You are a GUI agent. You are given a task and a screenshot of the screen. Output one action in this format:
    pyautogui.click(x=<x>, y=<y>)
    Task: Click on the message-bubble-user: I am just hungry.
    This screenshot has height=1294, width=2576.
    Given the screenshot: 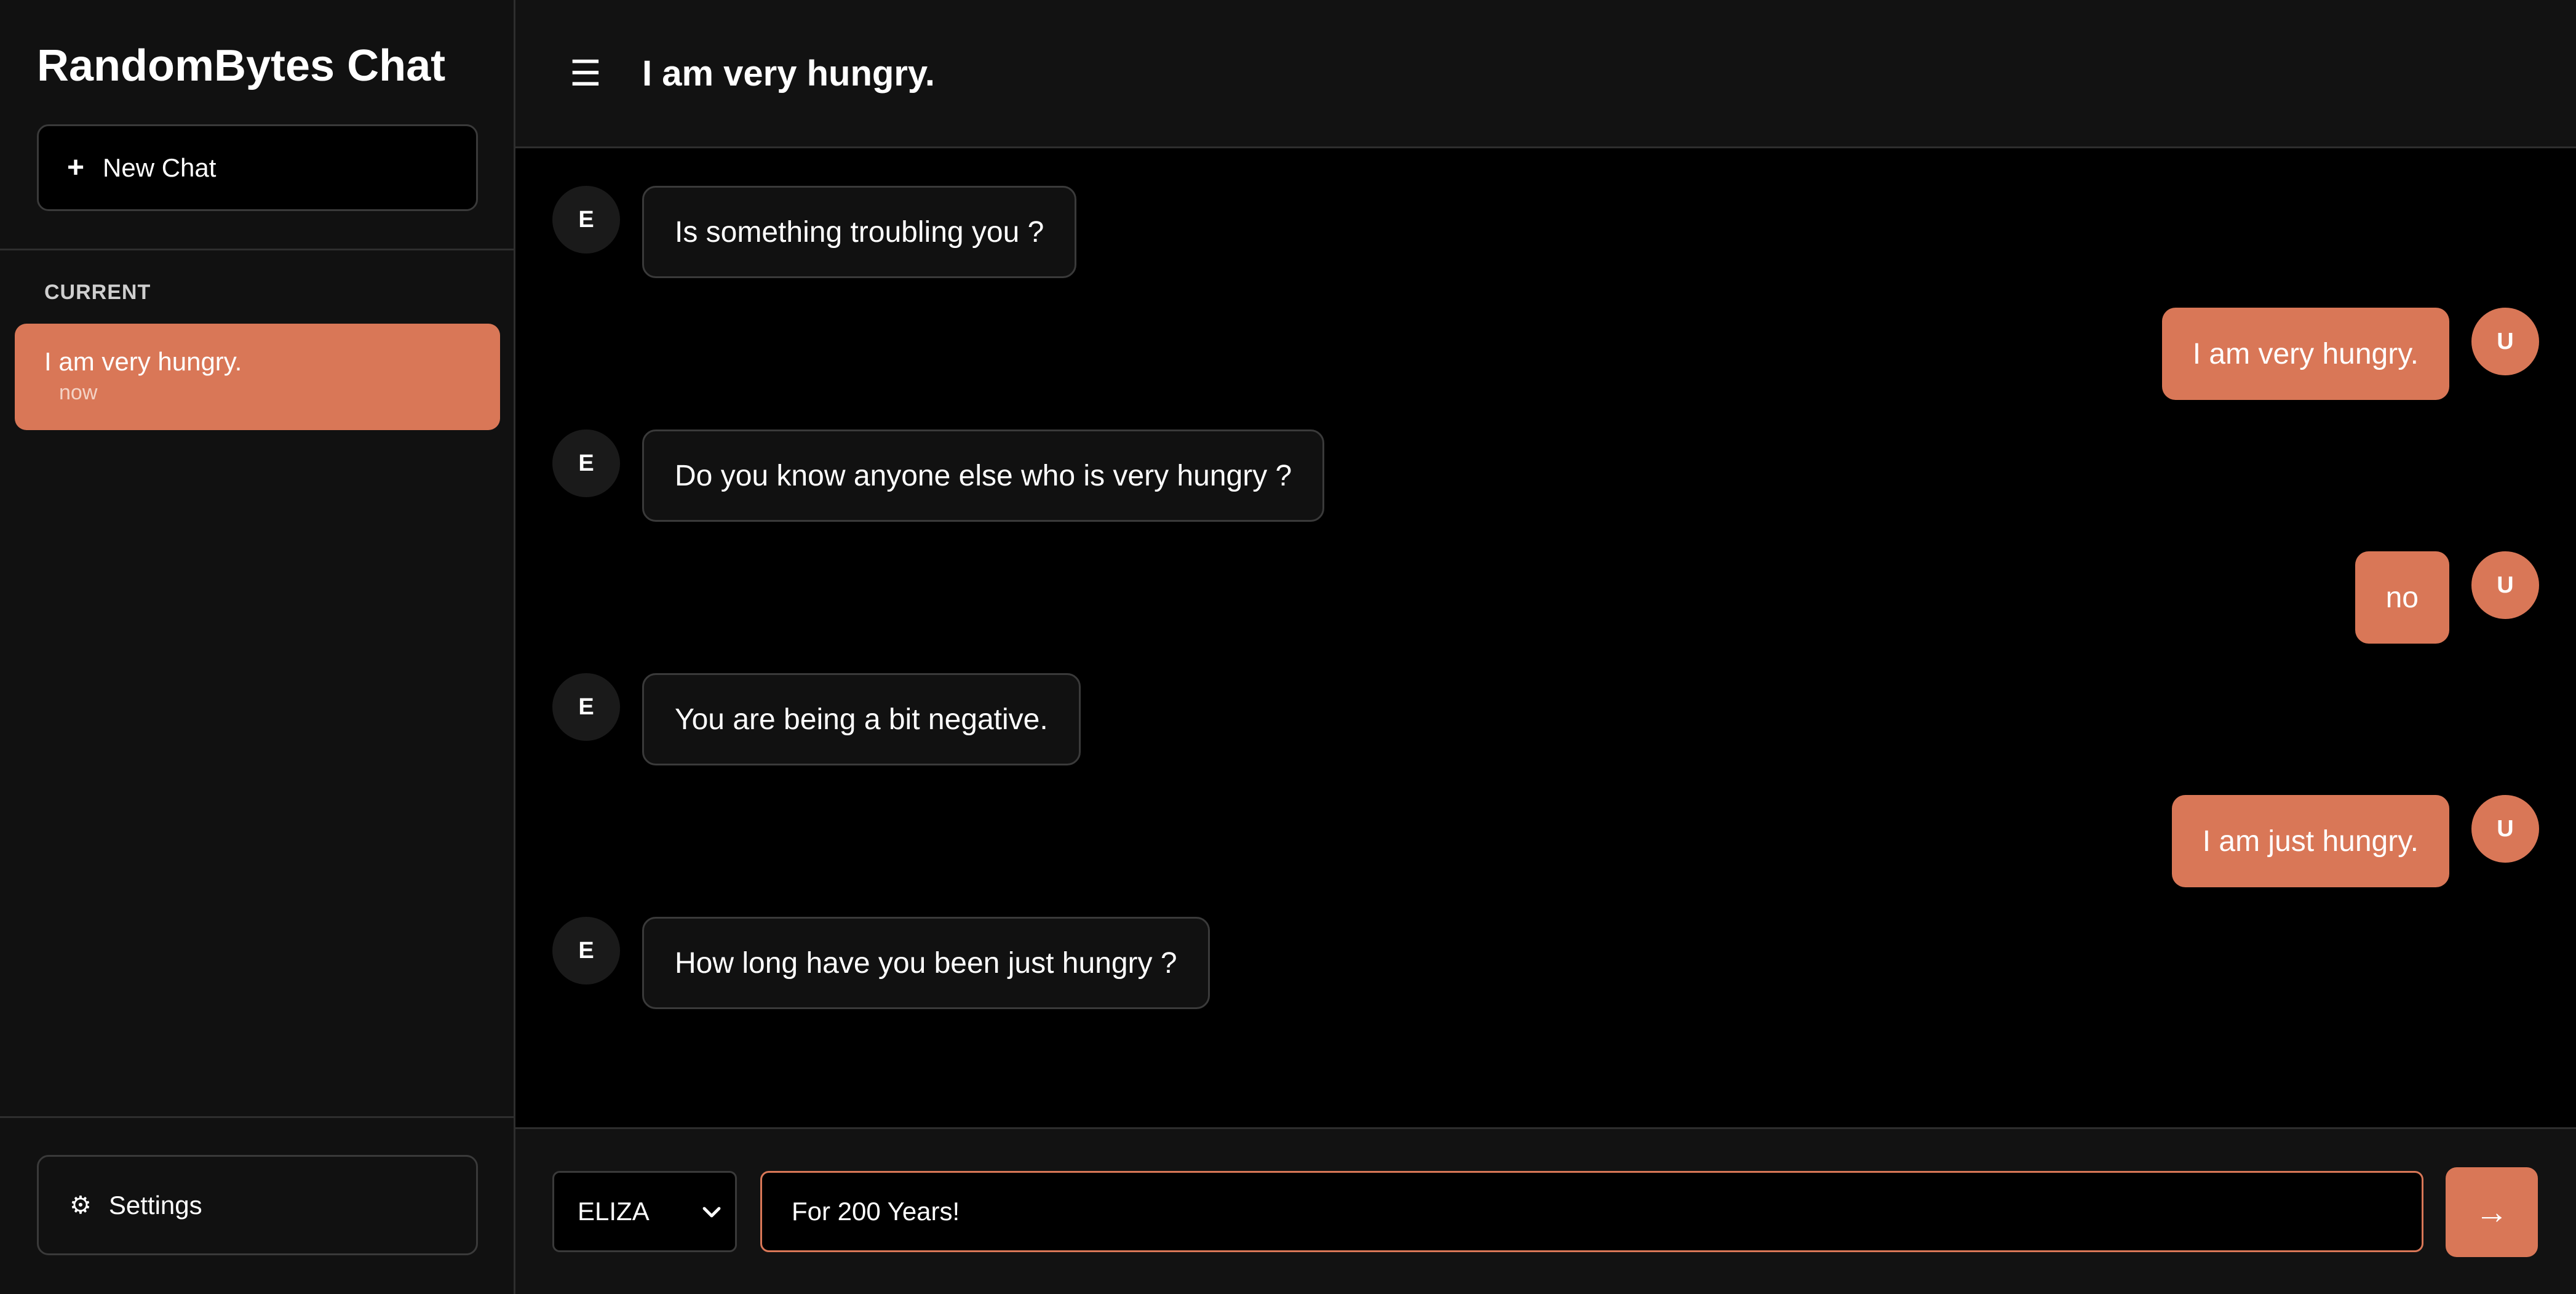 What is the action you would take?
    pyautogui.click(x=2310, y=841)
    